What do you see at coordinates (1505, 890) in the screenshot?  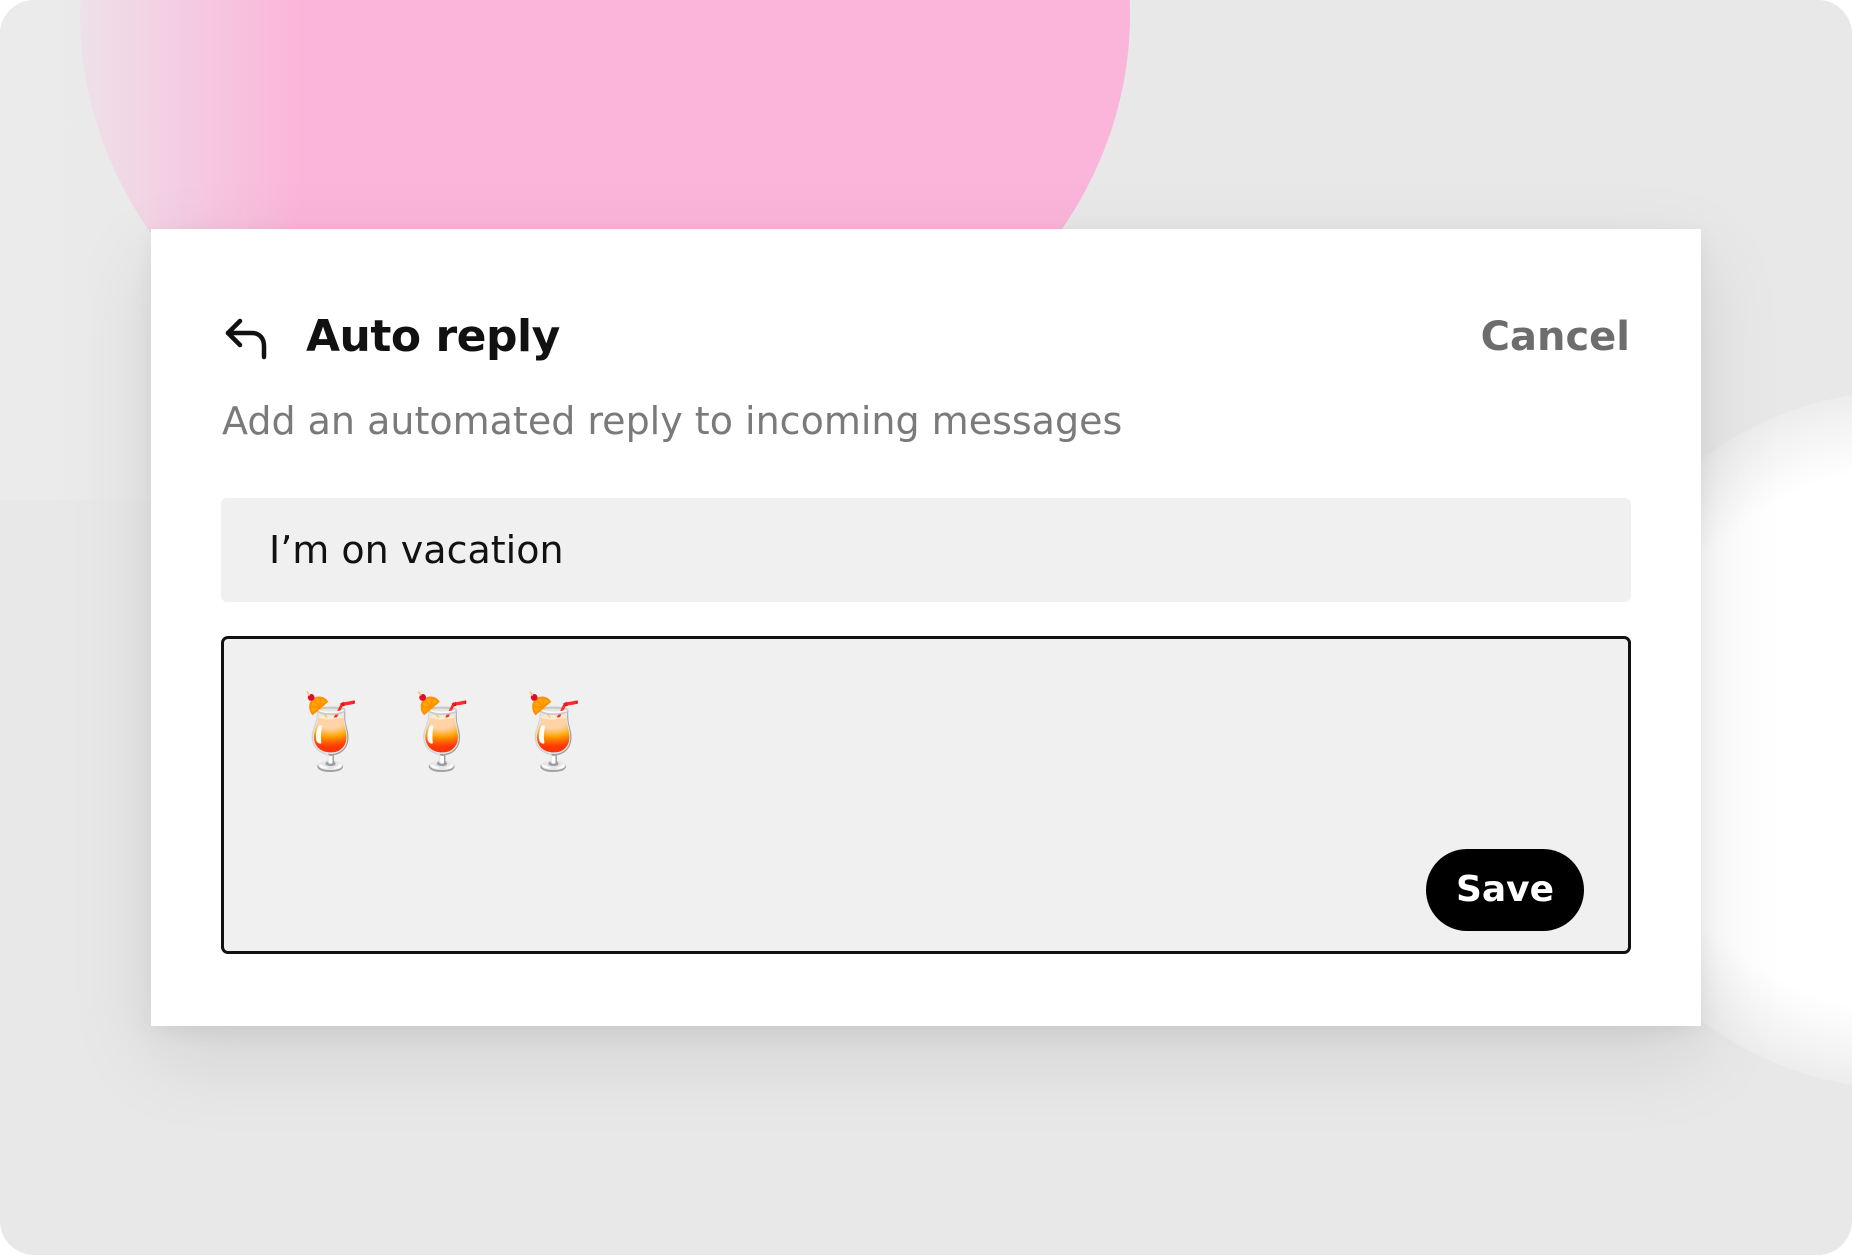 I see `save-button: Save` at bounding box center [1505, 890].